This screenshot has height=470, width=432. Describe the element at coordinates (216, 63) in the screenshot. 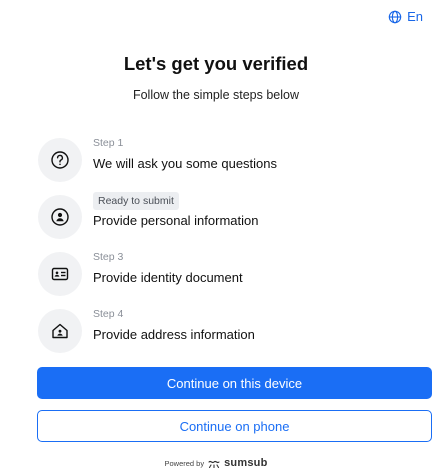

I see `page-title: Let's get you verified` at that location.